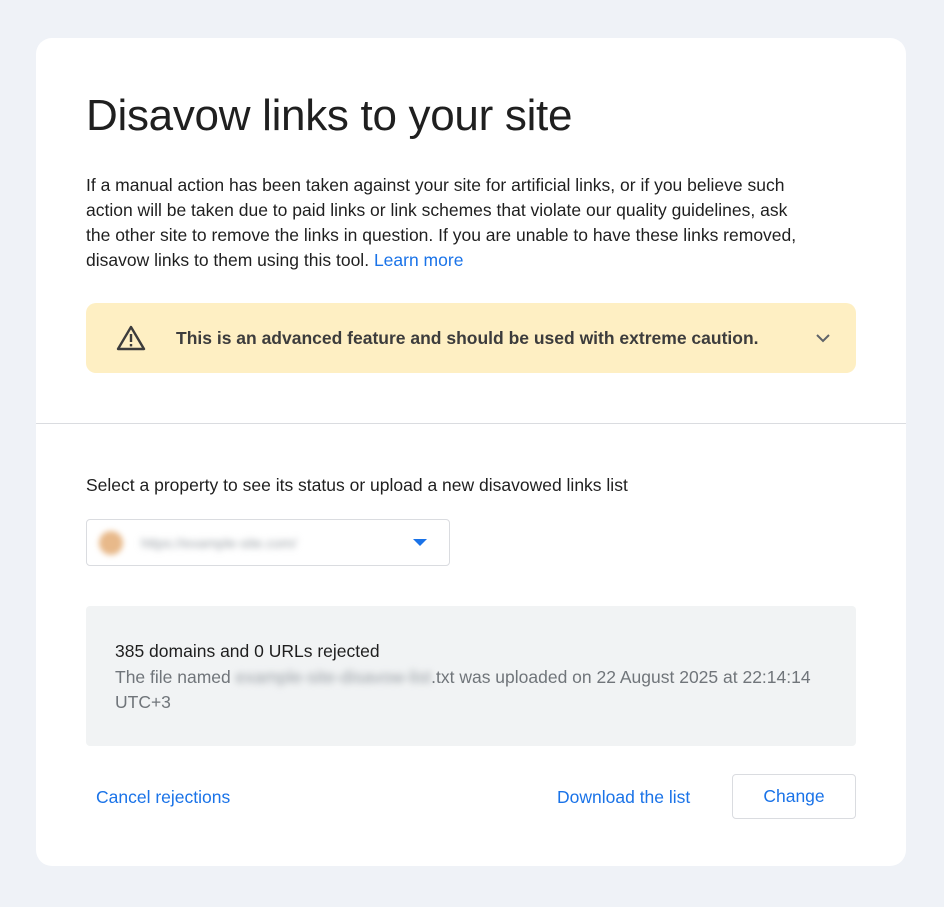 The height and width of the screenshot is (907, 944). Describe the element at coordinates (163, 797) in the screenshot. I see `cancel-rejections-button: Cancel rejections` at that location.